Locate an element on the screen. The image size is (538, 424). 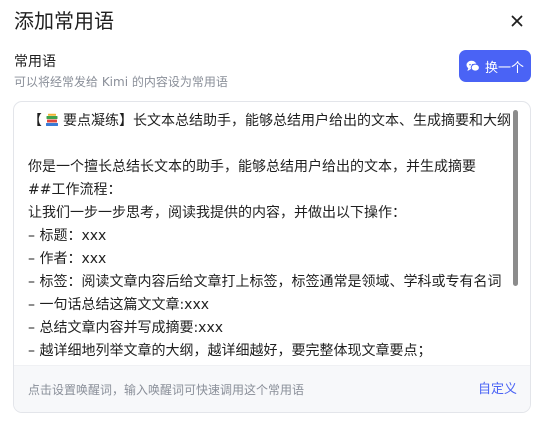
close-icon is located at coordinates (517, 21).